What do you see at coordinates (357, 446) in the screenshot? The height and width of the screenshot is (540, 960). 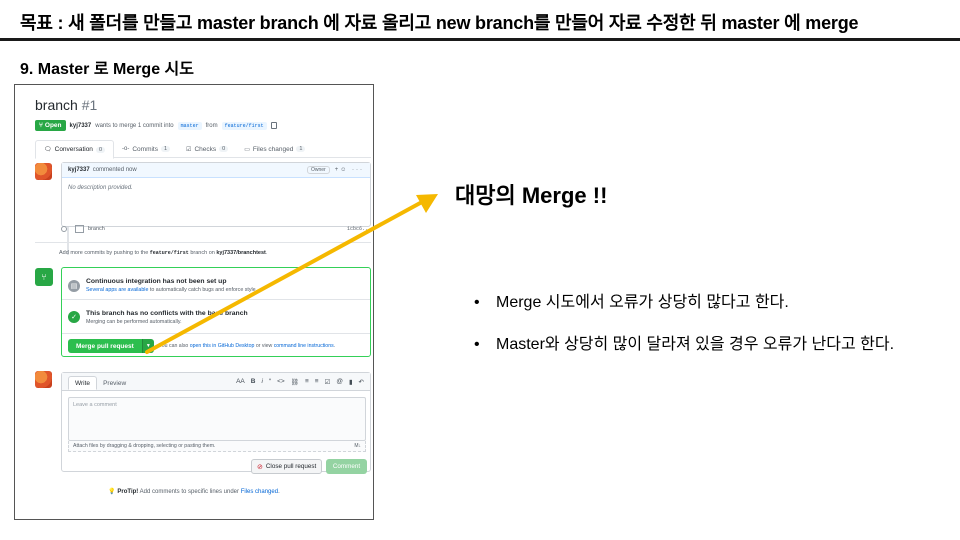 I see `markdown-icon: M↓` at bounding box center [357, 446].